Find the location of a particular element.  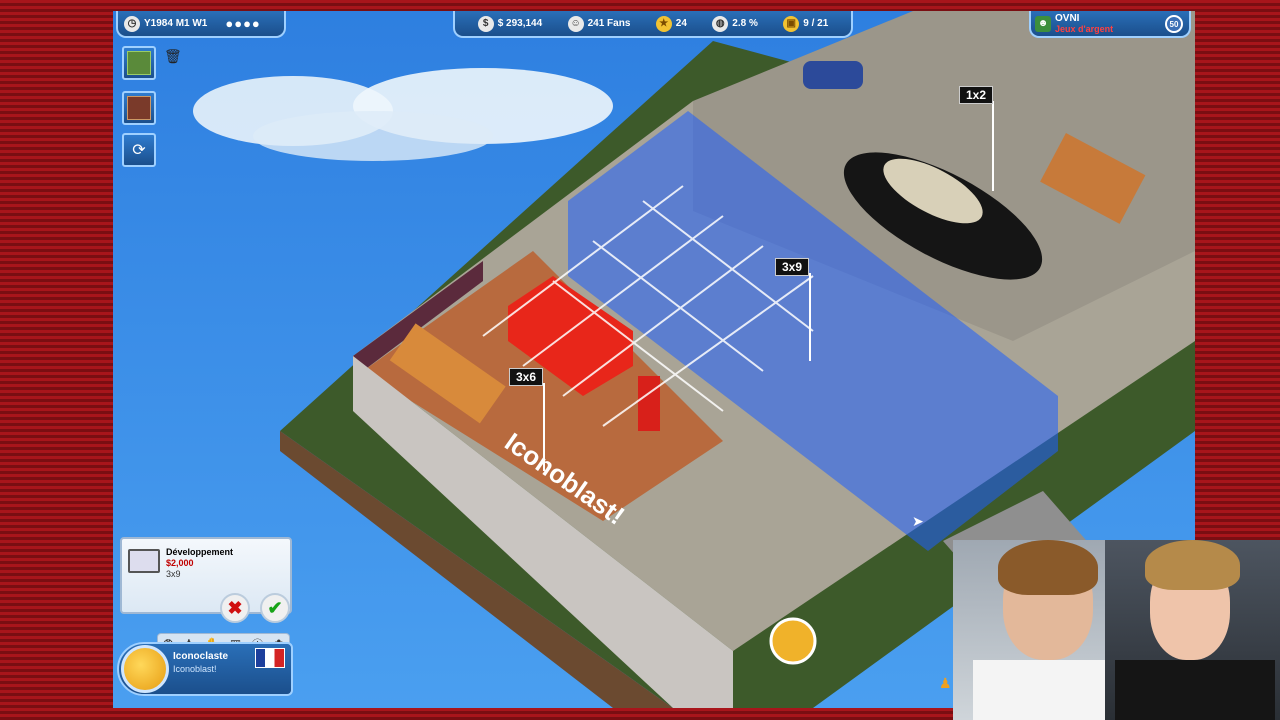

fans-value: 241 Fans is located at coordinates (609, 23).